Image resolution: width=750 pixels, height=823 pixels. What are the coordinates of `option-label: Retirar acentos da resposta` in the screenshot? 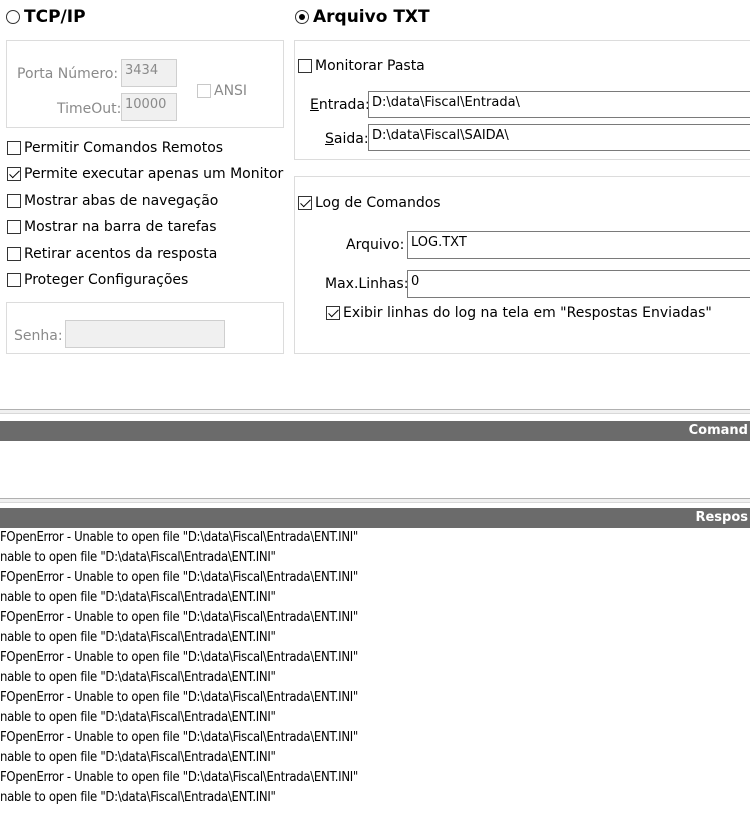 It's located at (121, 254).